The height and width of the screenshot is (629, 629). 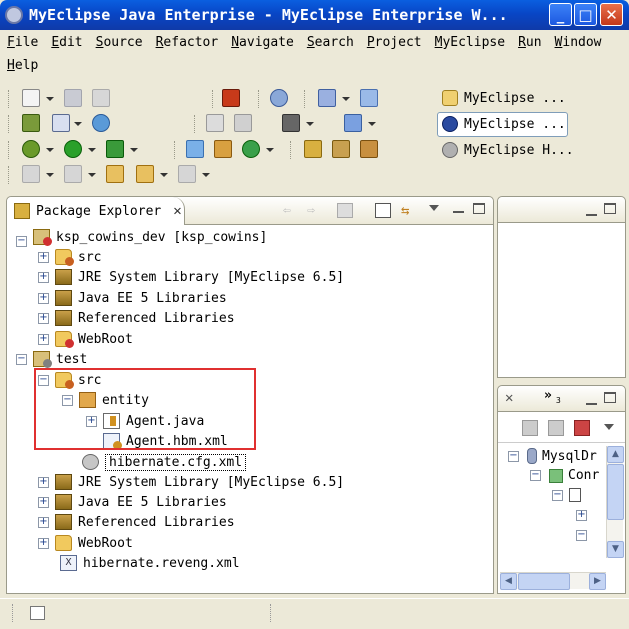 I want to click on print-icon, so click(x=101, y=98).